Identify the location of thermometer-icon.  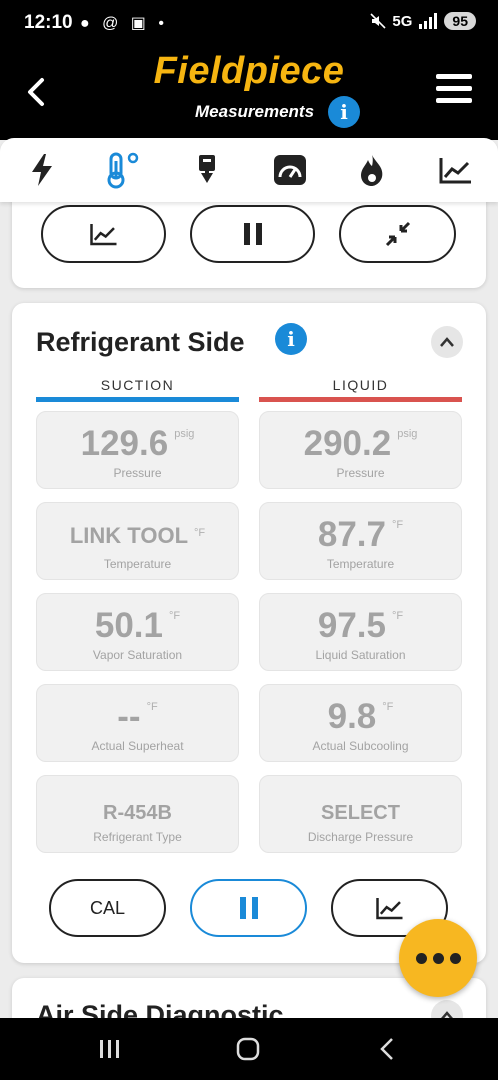
(123, 170).